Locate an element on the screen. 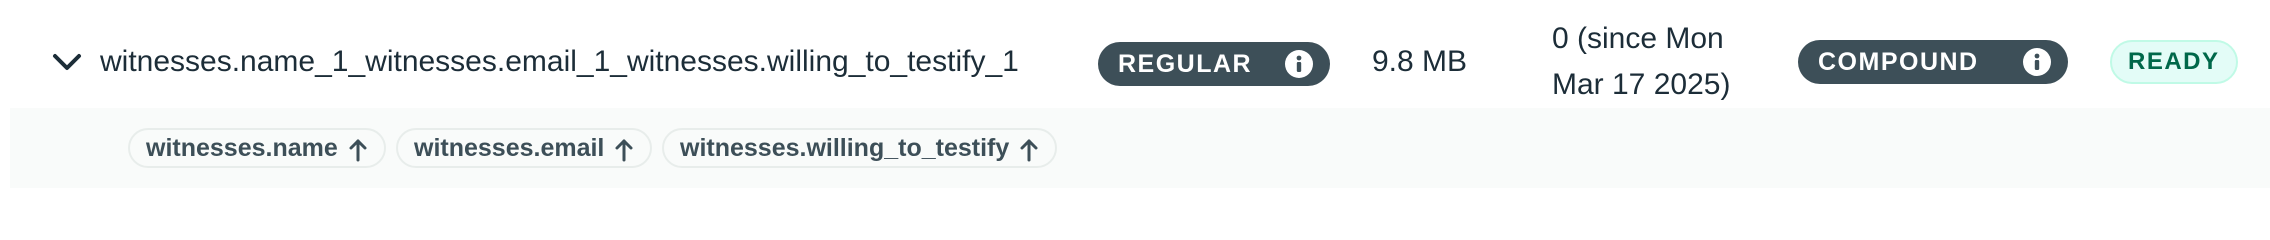  chevron-down-icon is located at coordinates (67, 62).